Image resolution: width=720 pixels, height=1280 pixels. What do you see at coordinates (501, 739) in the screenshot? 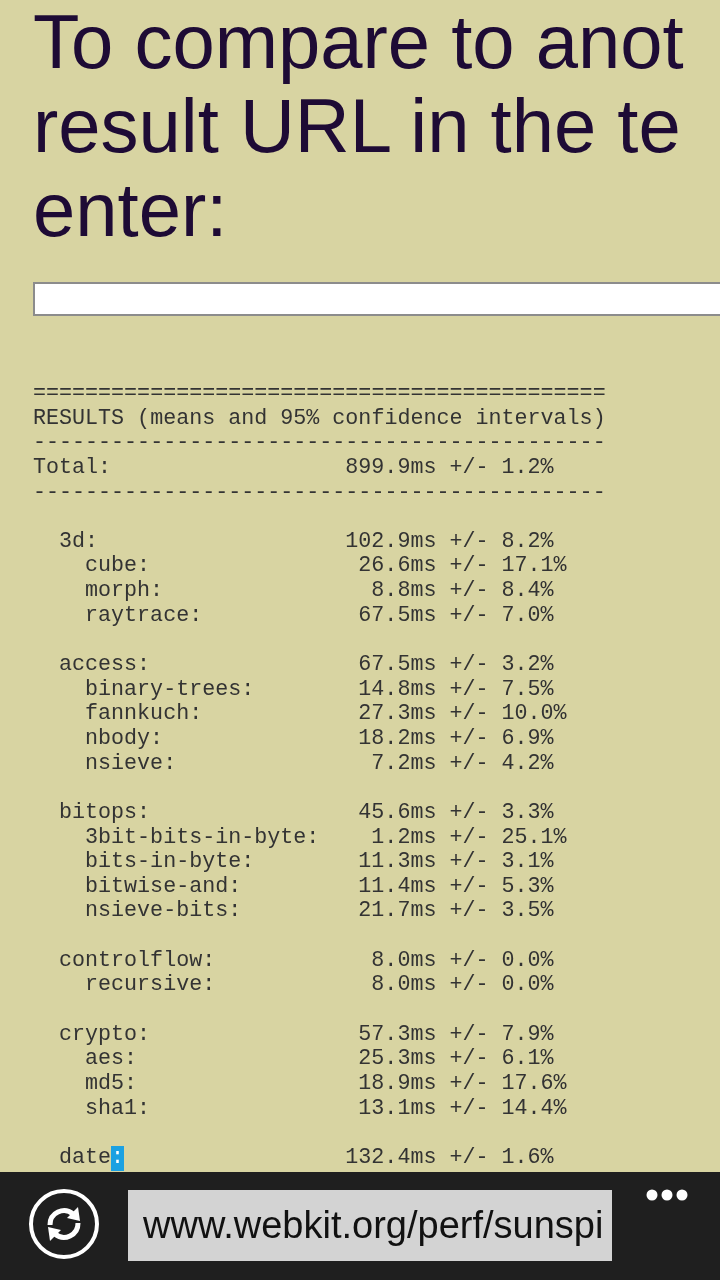
I see `benchmark-error: +/- 6.9%` at bounding box center [501, 739].